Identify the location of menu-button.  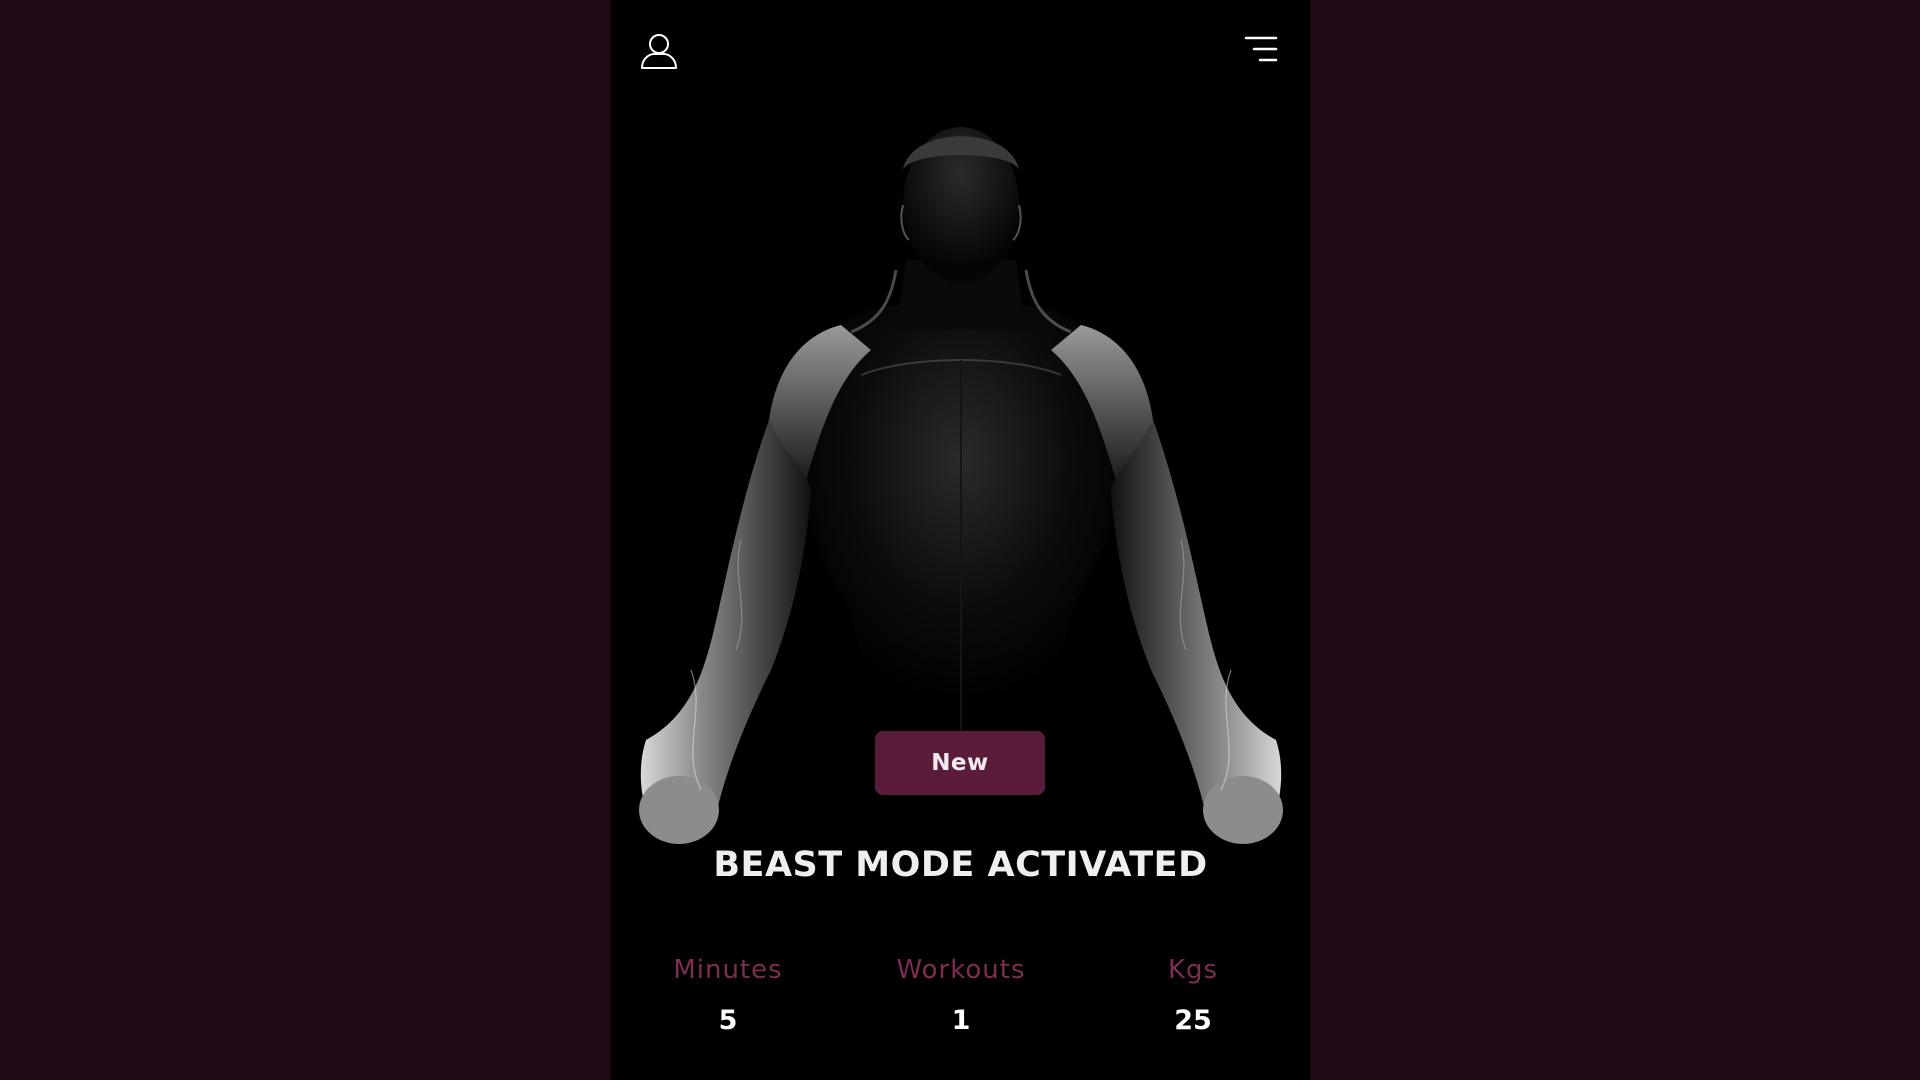
(1260, 49).